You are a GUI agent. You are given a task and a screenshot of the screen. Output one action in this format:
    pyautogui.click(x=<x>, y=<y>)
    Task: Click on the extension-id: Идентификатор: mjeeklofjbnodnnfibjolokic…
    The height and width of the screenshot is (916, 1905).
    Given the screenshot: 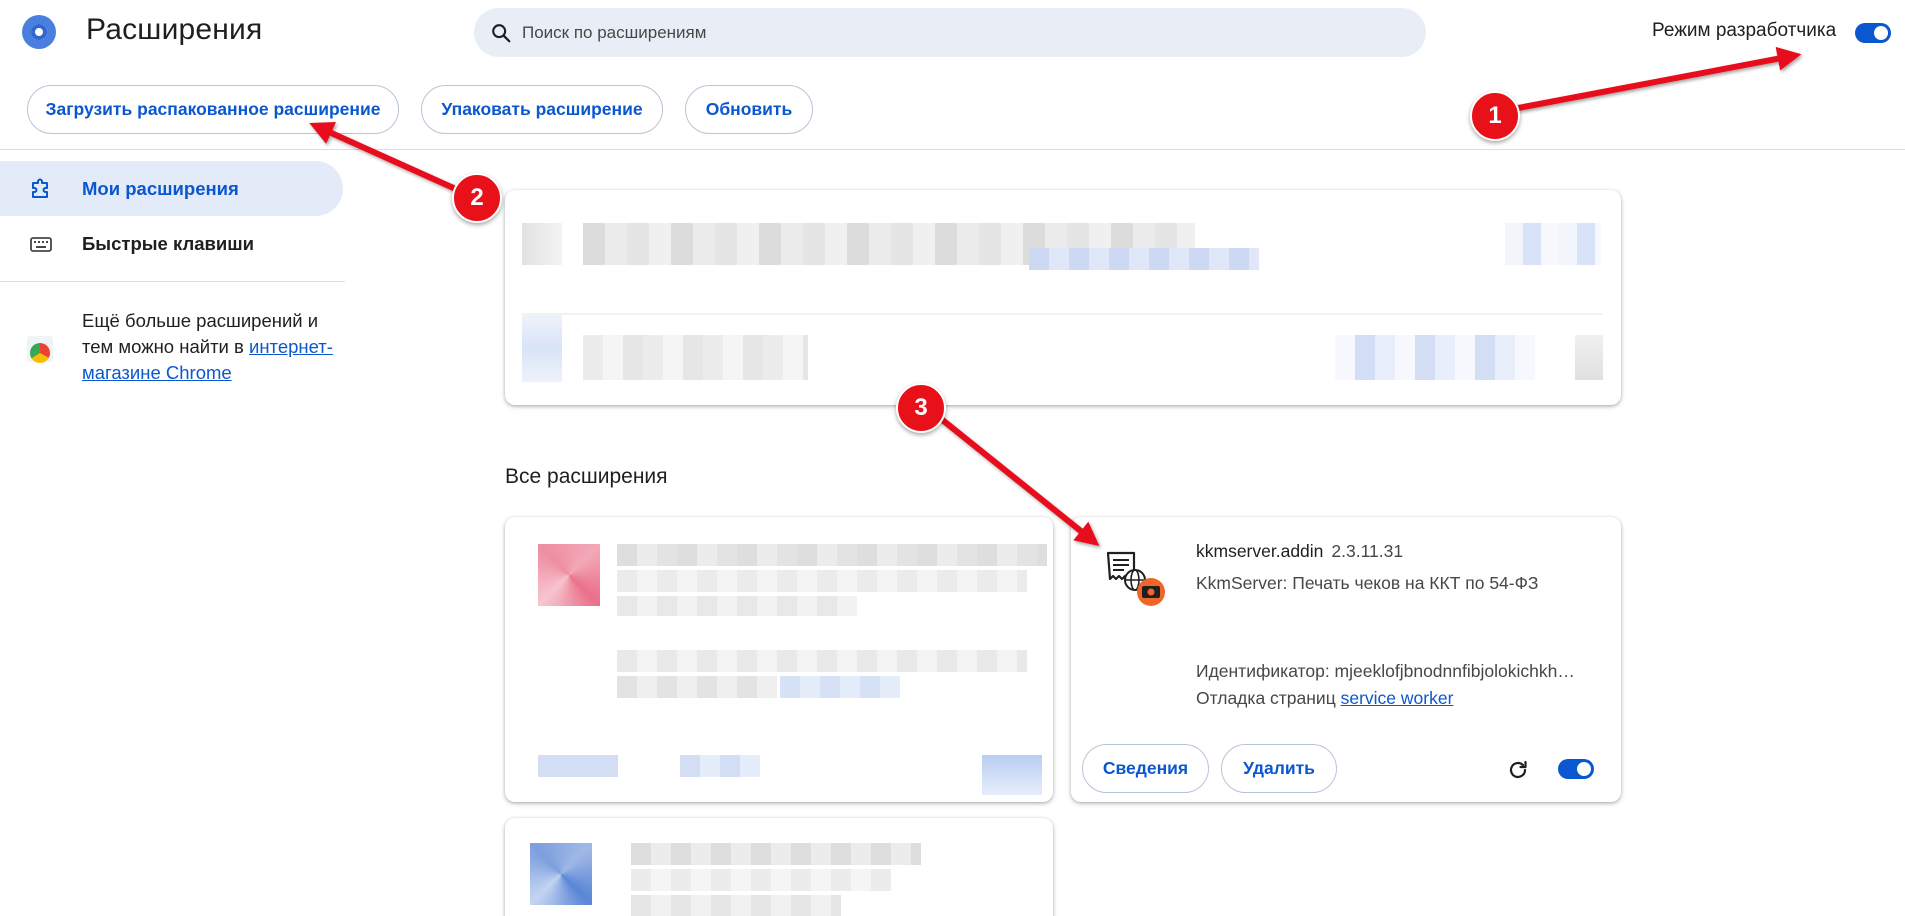 What is the action you would take?
    pyautogui.click(x=1385, y=671)
    